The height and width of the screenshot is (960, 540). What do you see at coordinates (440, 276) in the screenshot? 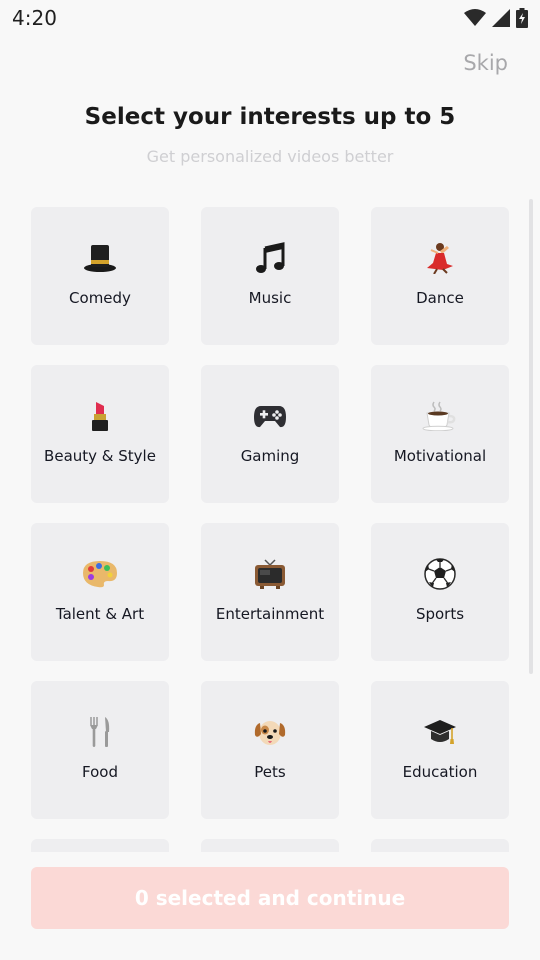
I see `interest-tile-dance: Dance` at bounding box center [440, 276].